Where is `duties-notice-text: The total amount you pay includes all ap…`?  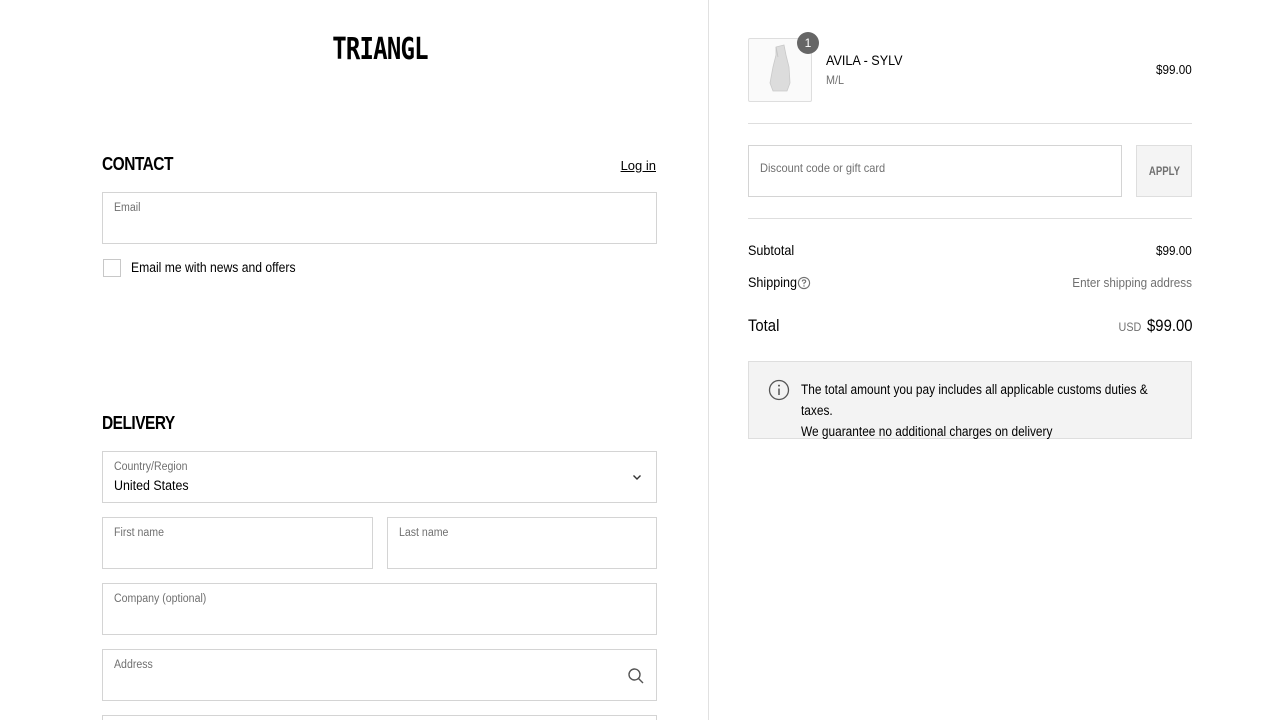 duties-notice-text: The total amount you pay includes all ap… is located at coordinates (986, 410).